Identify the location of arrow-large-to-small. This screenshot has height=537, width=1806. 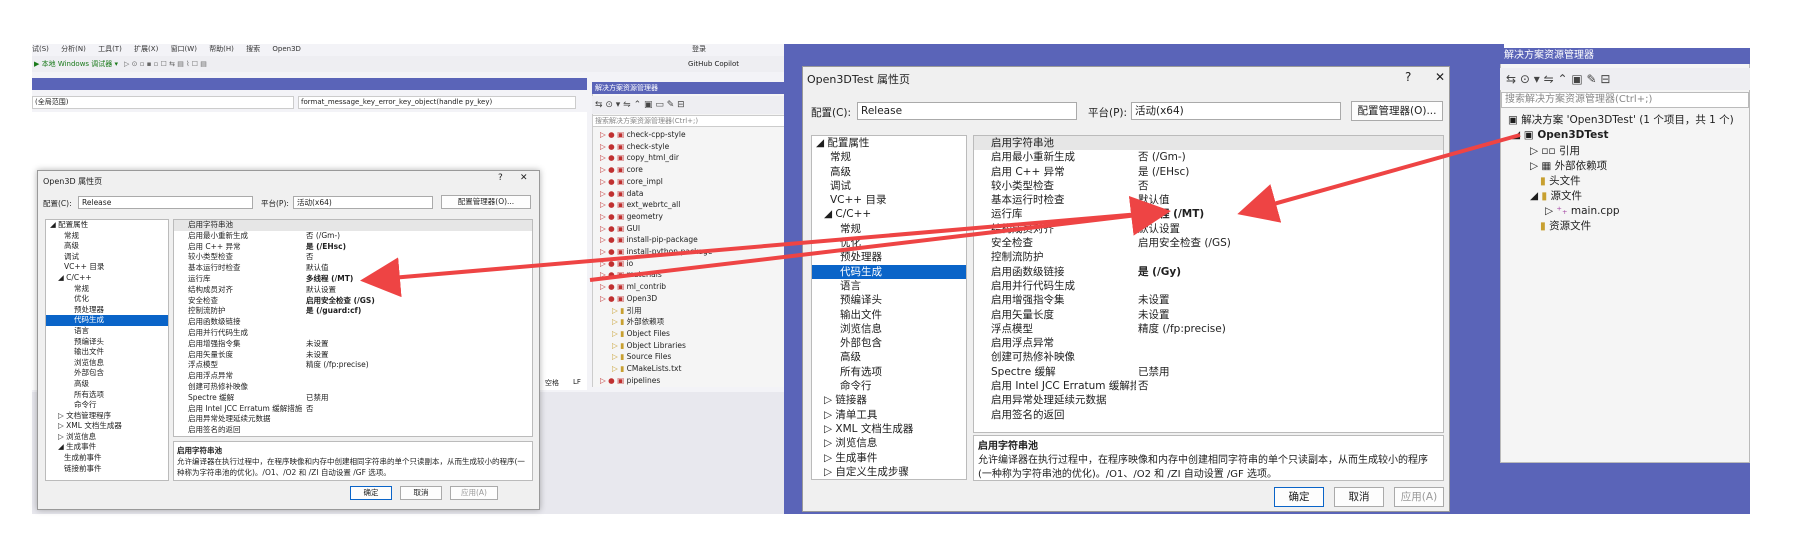
(762, 254).